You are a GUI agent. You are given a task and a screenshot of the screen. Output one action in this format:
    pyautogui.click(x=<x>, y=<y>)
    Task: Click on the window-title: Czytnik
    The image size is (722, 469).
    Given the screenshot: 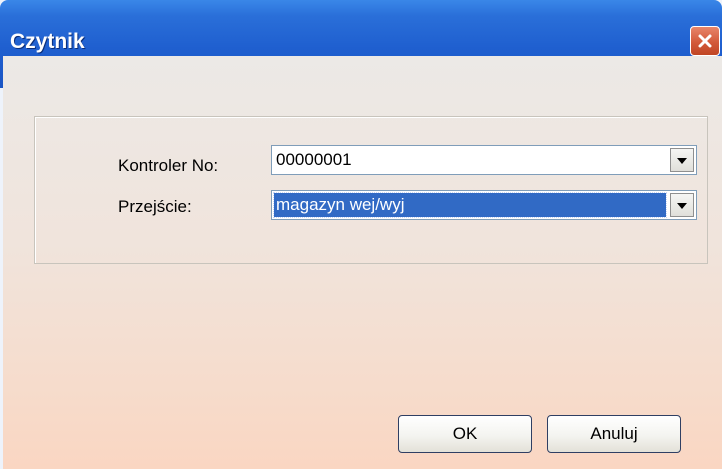 What is the action you would take?
    pyautogui.click(x=47, y=41)
    